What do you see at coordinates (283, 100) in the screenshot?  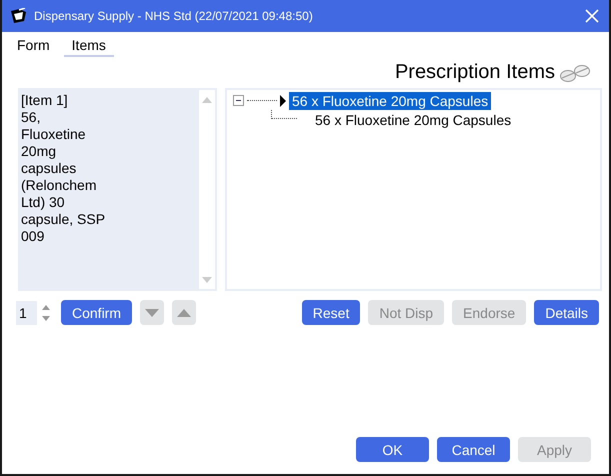 I see `pointer-icon` at bounding box center [283, 100].